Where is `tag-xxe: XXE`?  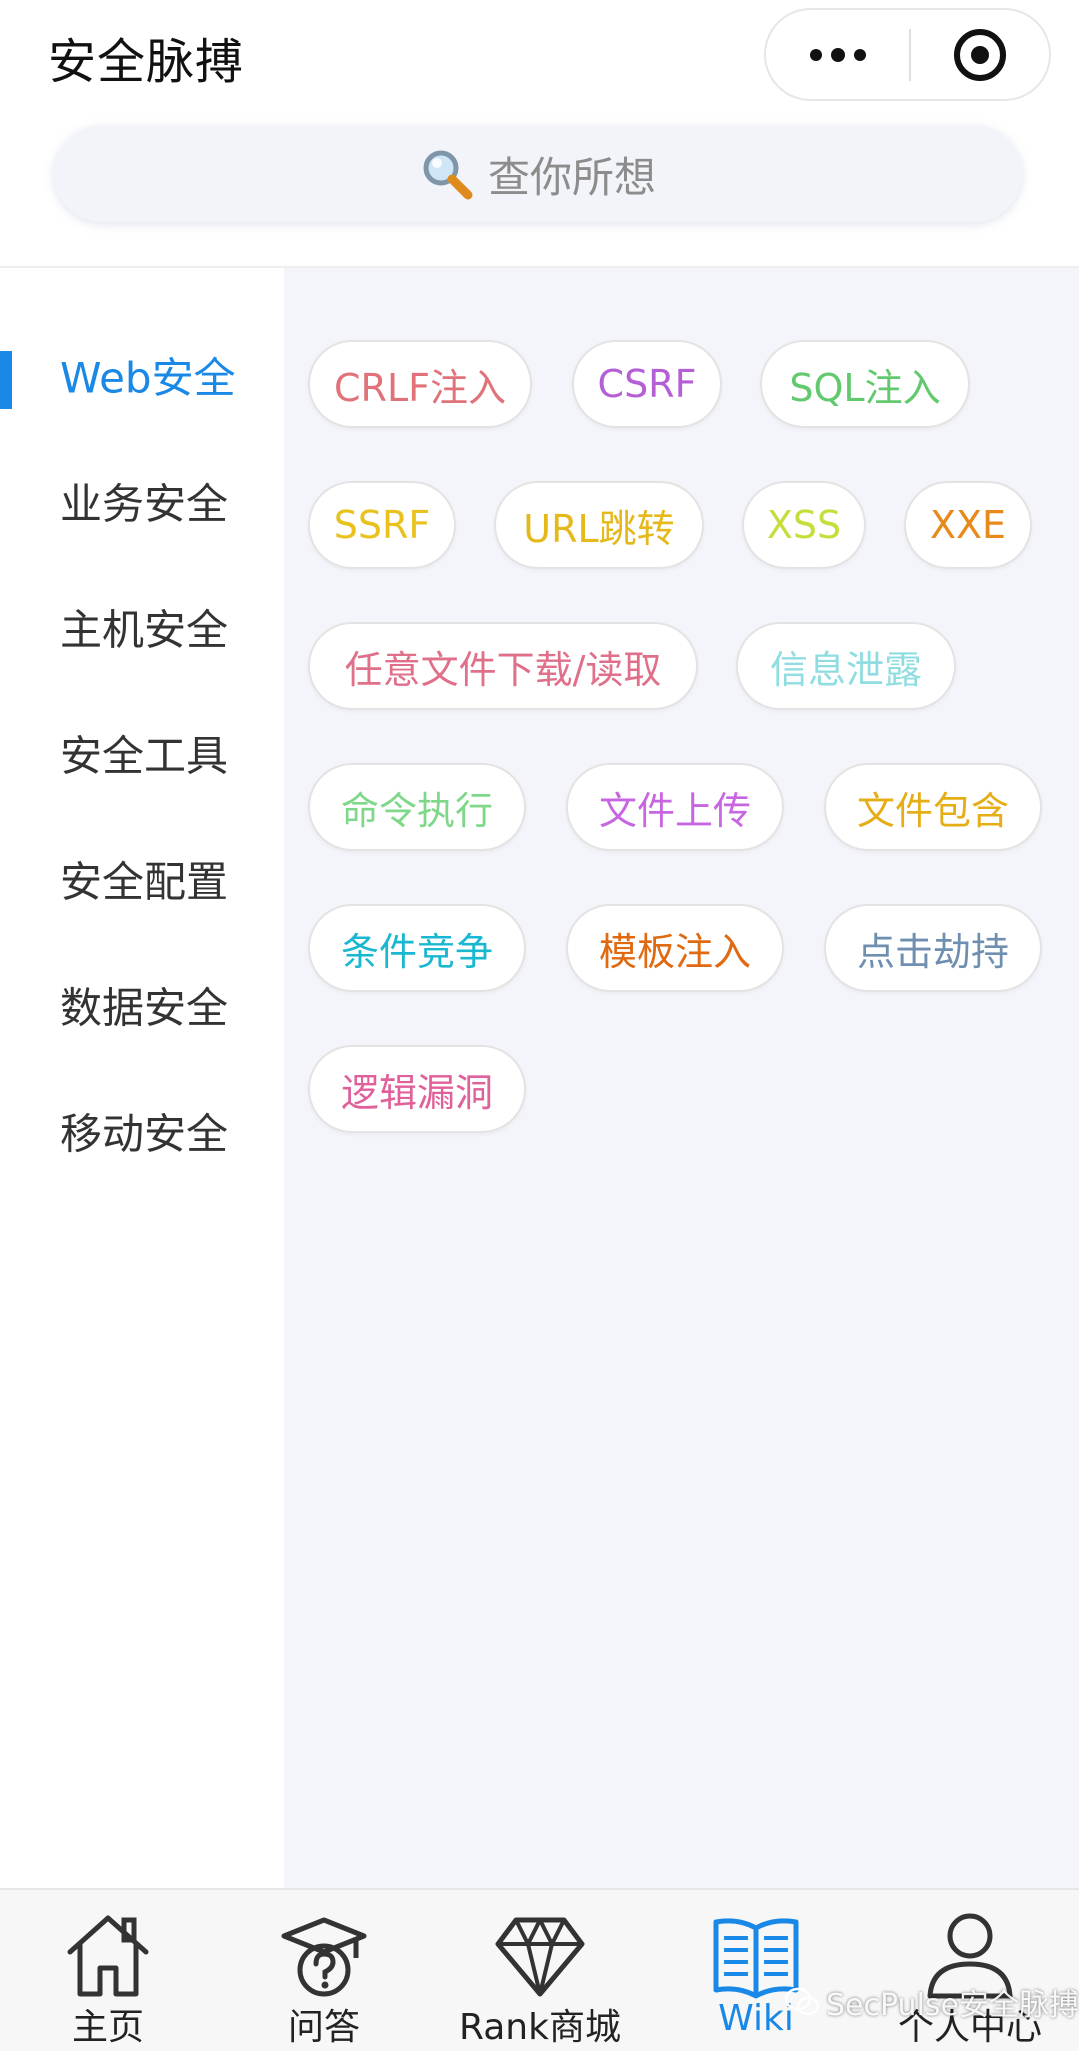
tag-xxe: XXE is located at coordinates (968, 525).